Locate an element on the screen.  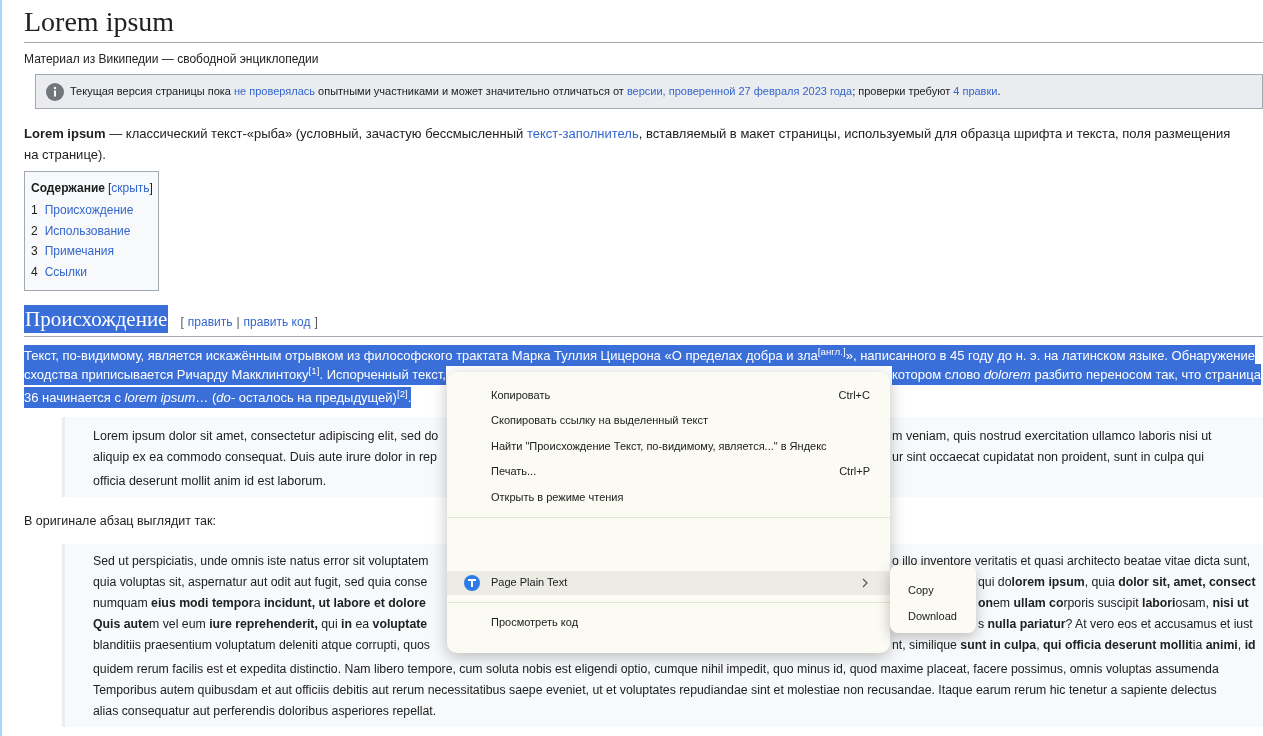
toc-number: 4 is located at coordinates (34, 272).